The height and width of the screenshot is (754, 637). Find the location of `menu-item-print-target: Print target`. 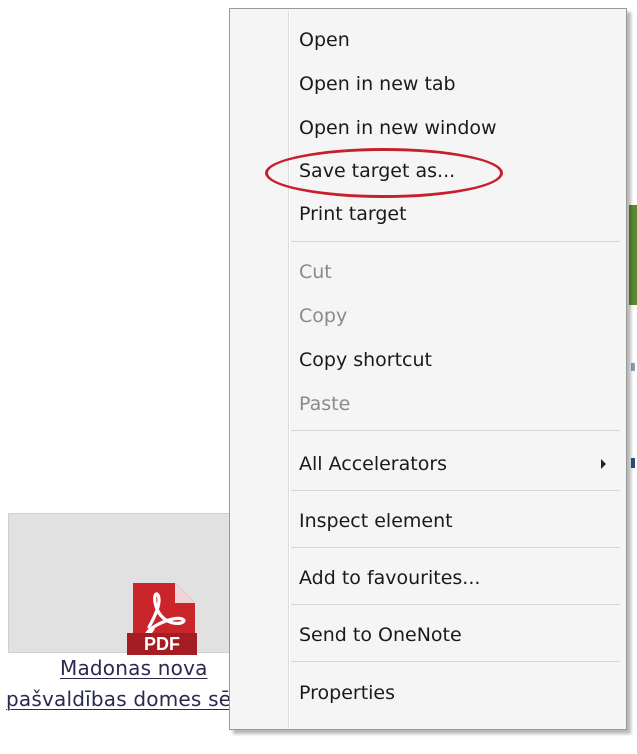

menu-item-print-target: Print target is located at coordinates (428, 214).